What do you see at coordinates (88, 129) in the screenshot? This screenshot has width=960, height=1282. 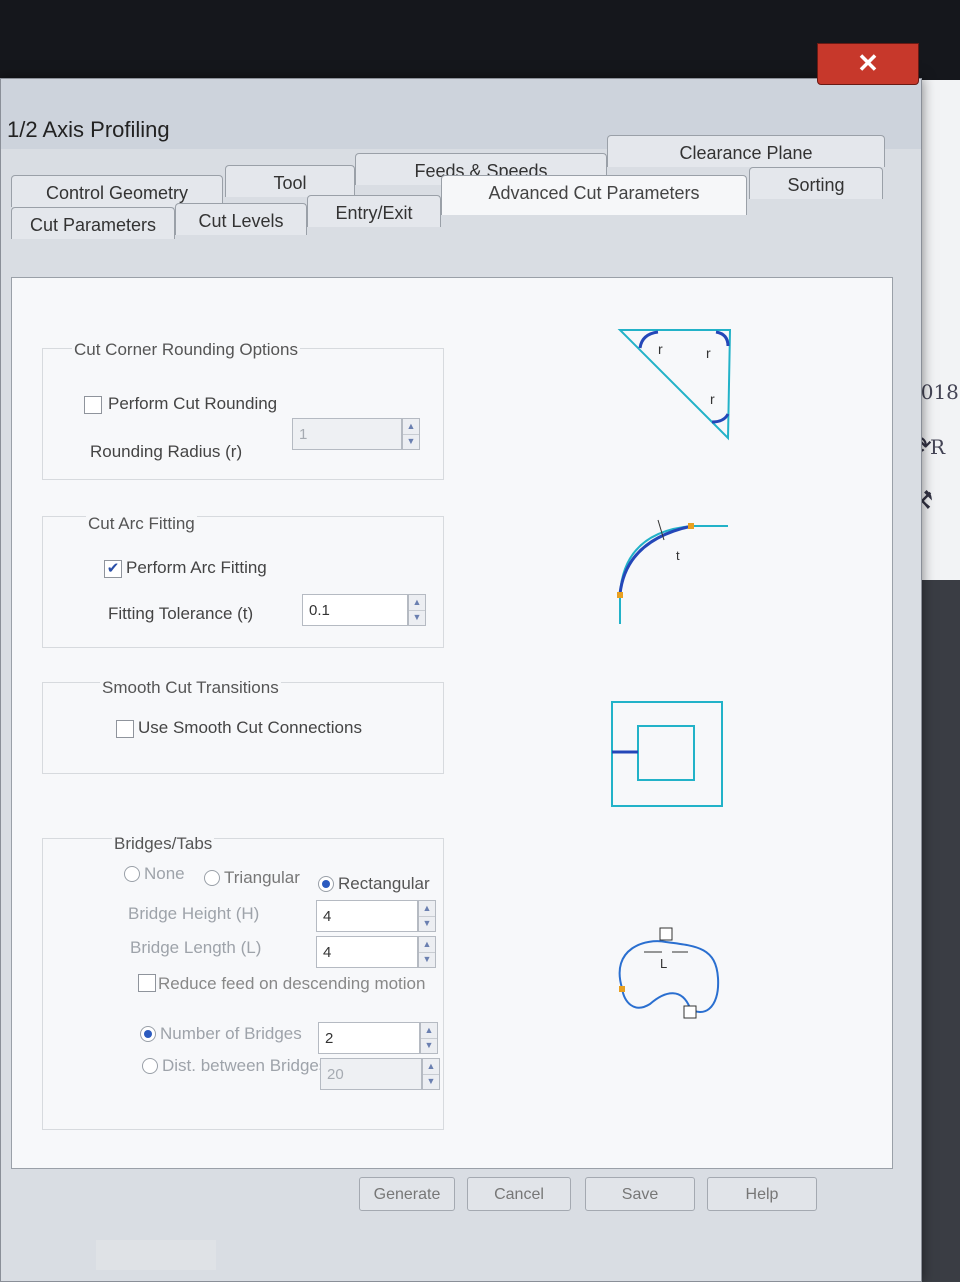 I see `dialog-title: 1/2 Axis Profiling` at bounding box center [88, 129].